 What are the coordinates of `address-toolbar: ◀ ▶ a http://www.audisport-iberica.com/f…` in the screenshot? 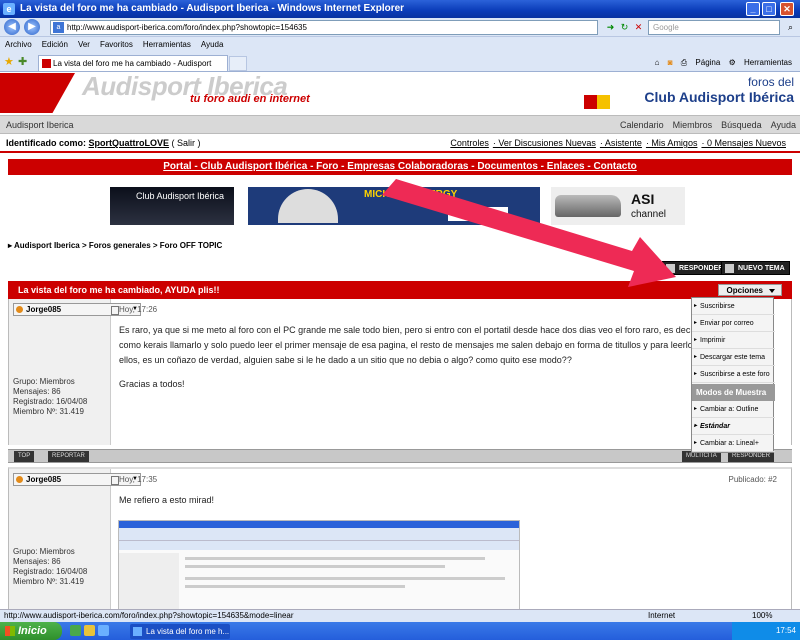 It's located at (400, 27).